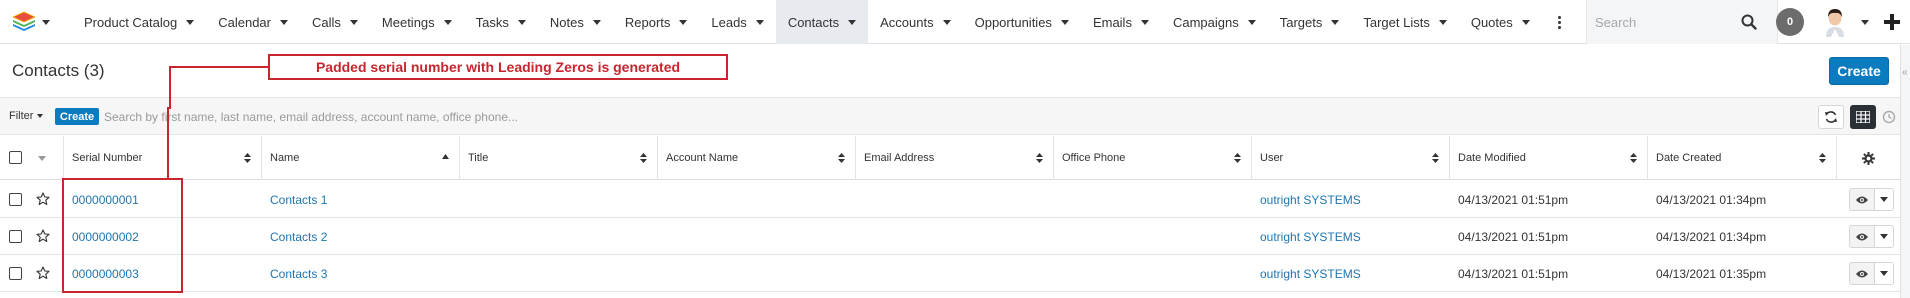 The width and height of the screenshot is (1910, 298). Describe the element at coordinates (1094, 158) in the screenshot. I see `column-header-label: Office Phone` at that location.